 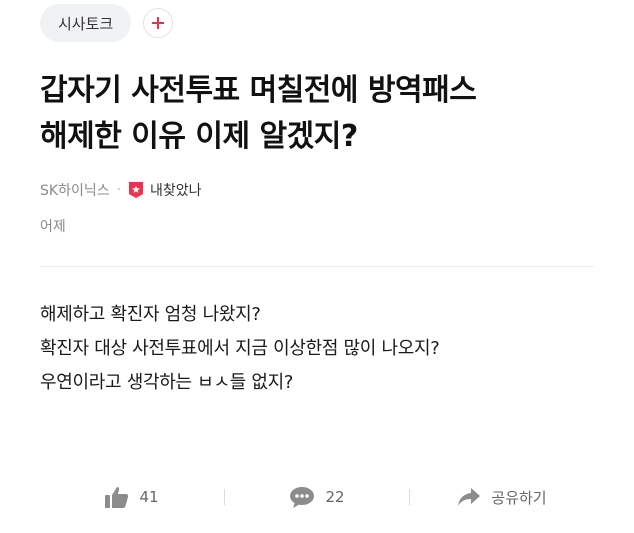 I want to click on company-name: SK하이닉스, so click(x=75, y=190).